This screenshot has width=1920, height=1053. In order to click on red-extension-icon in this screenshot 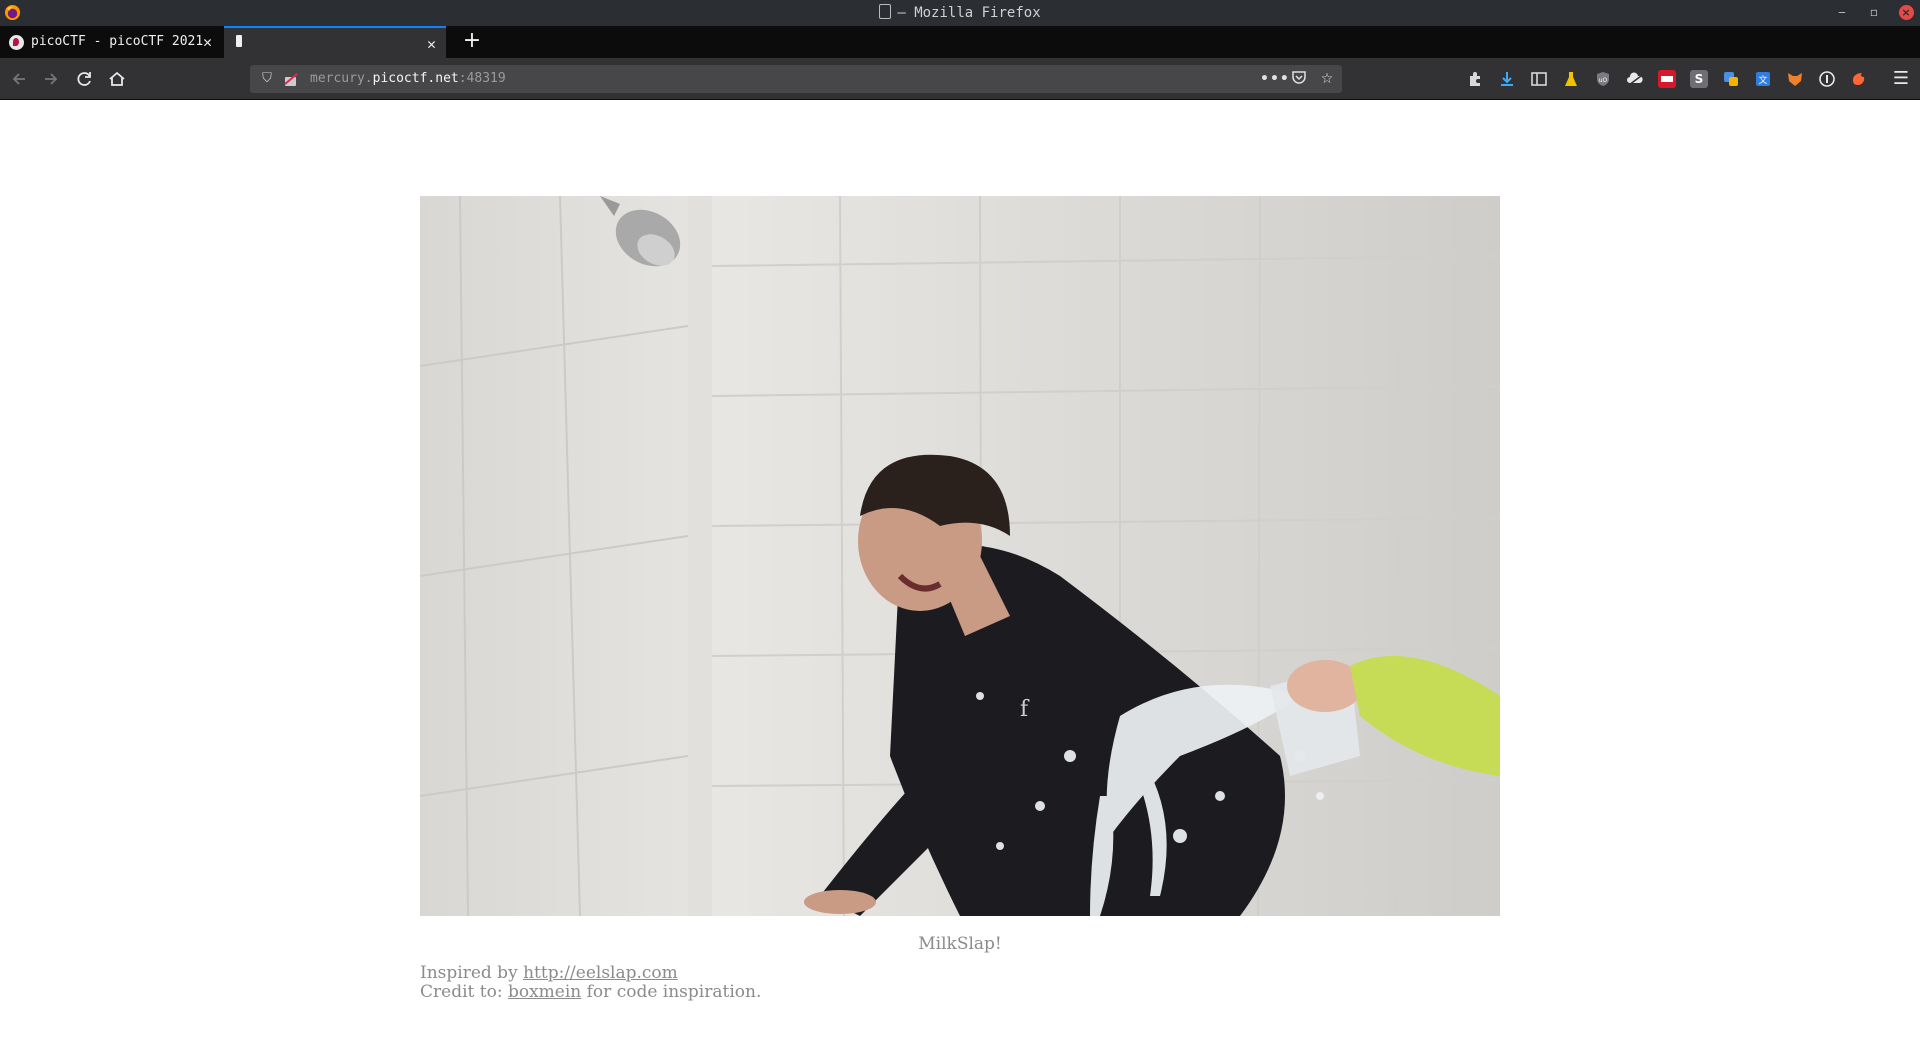, I will do `click(1667, 79)`.